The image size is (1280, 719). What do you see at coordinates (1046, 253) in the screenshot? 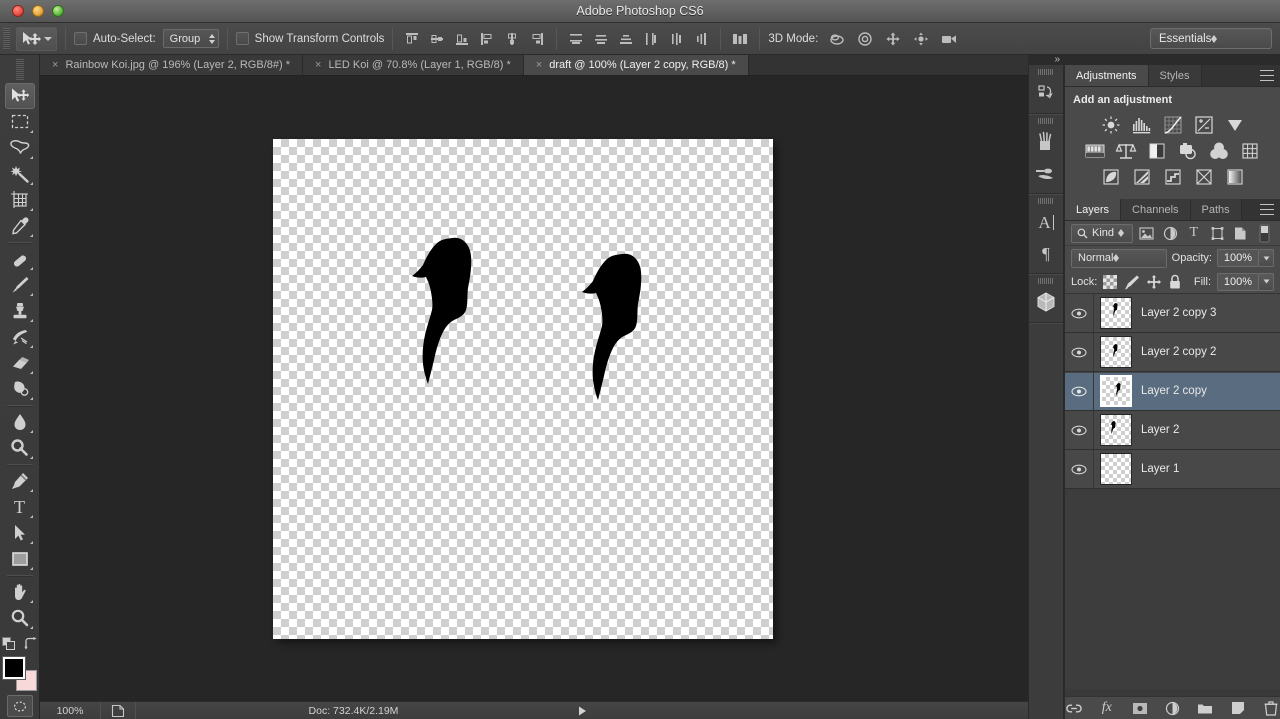
I see `paragraph-panel-icon: ¶` at bounding box center [1046, 253].